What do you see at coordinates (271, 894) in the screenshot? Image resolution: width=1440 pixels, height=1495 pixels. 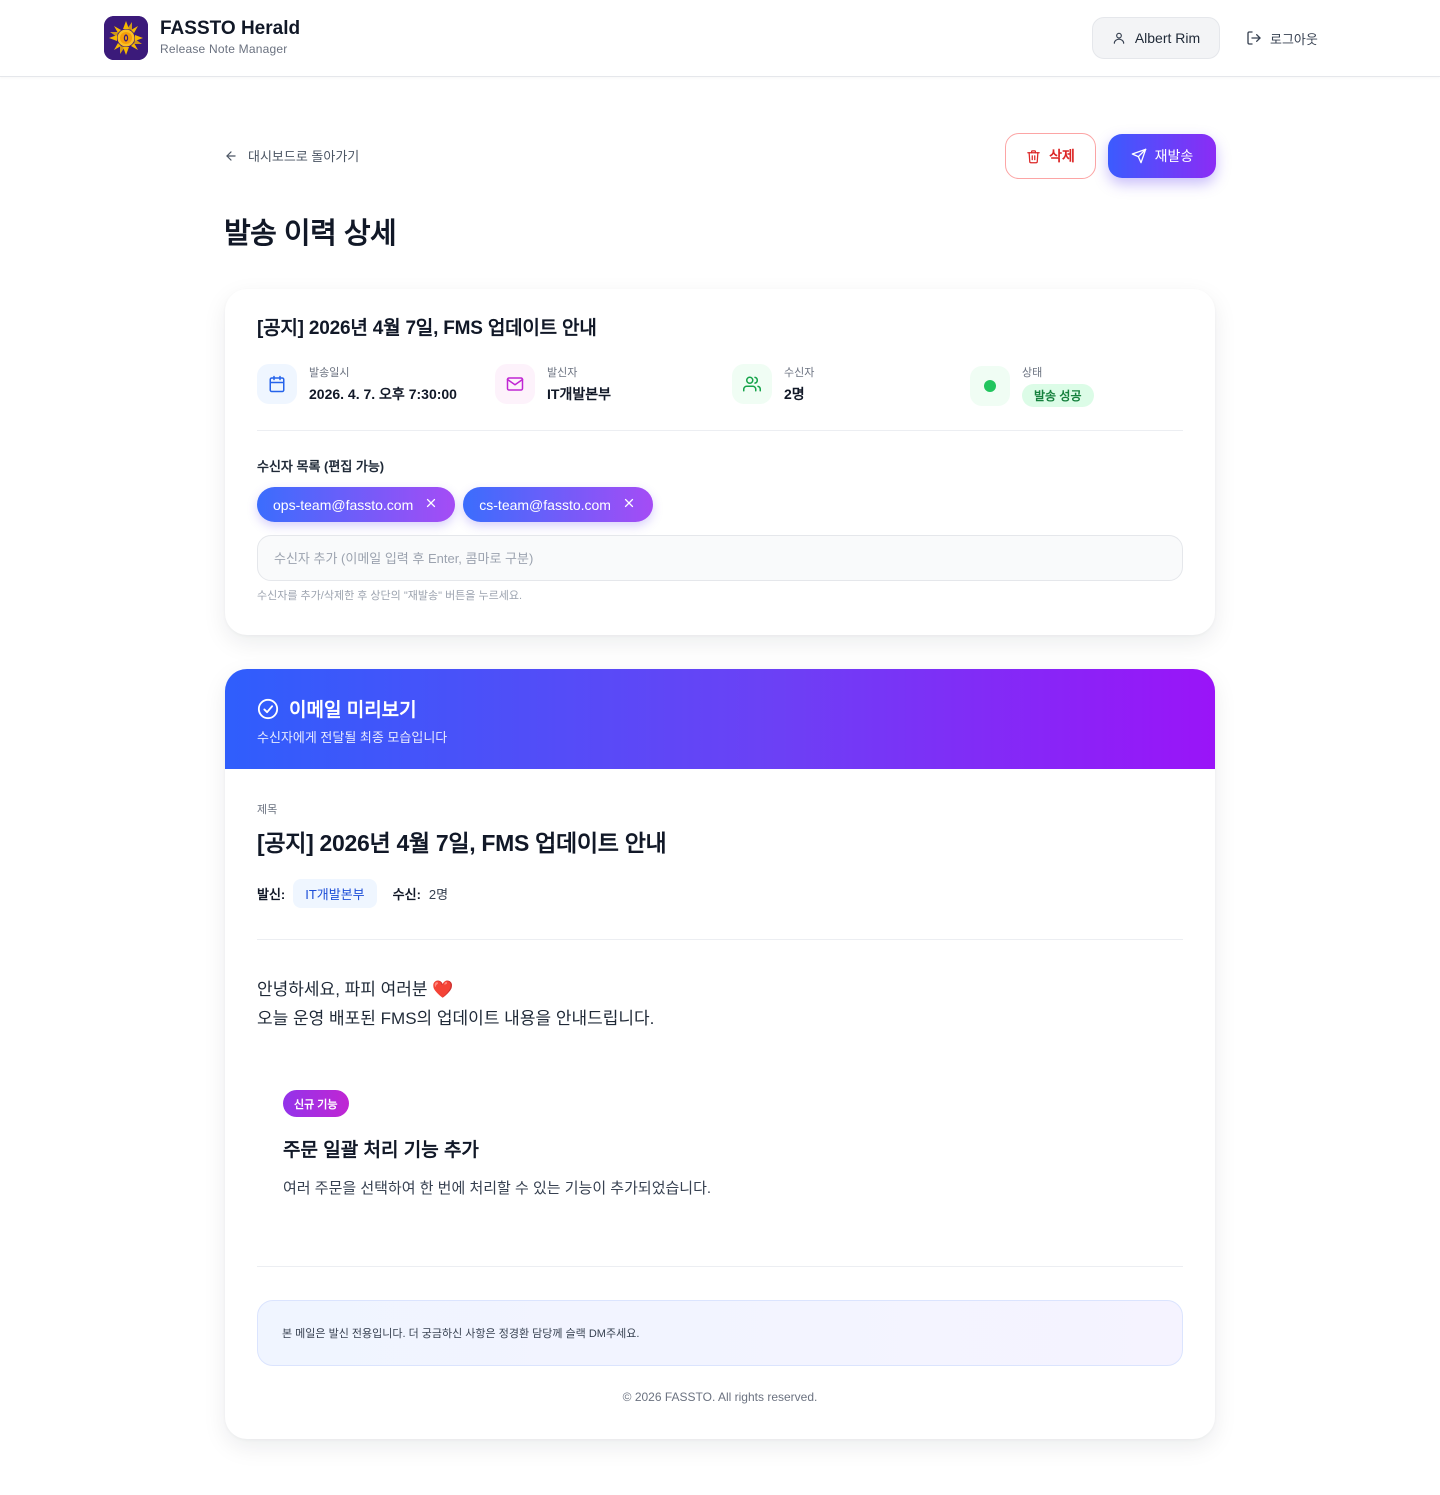 I see `from-label: 발신:` at bounding box center [271, 894].